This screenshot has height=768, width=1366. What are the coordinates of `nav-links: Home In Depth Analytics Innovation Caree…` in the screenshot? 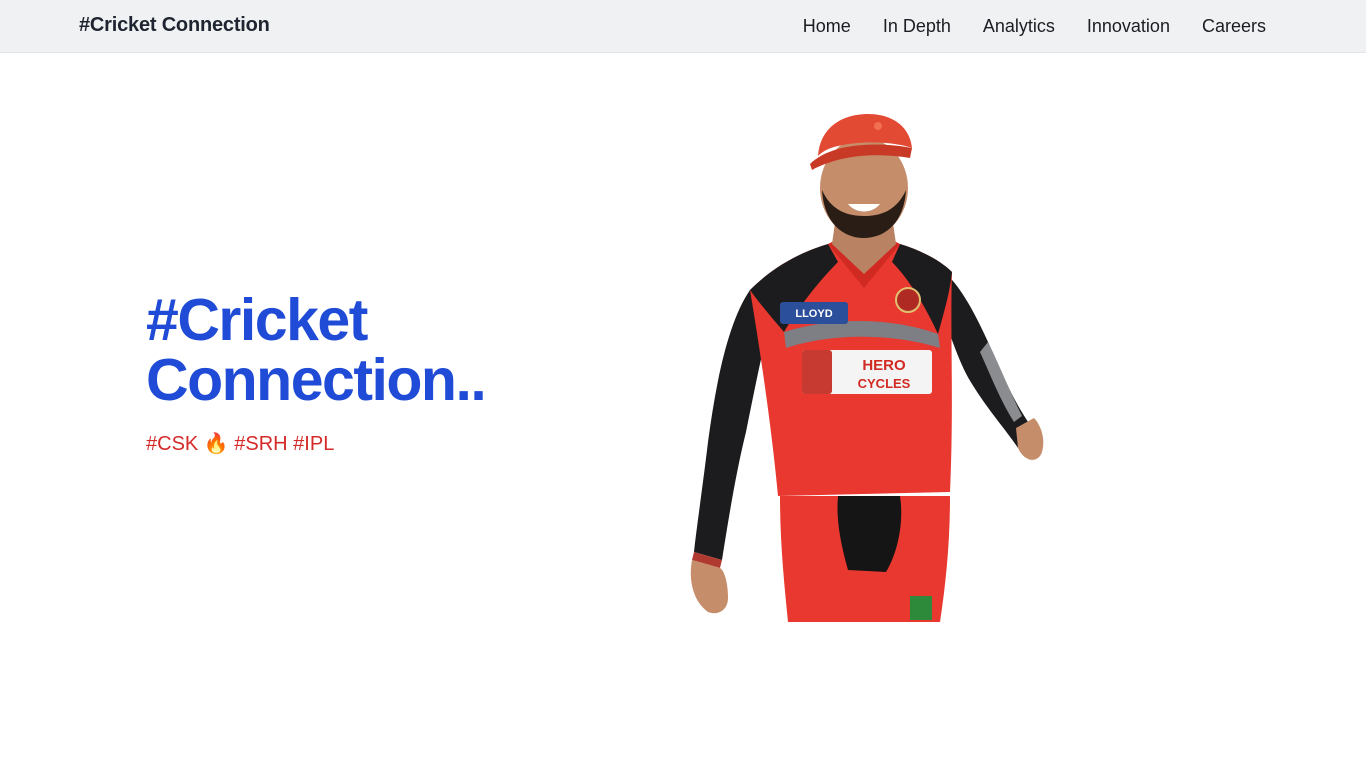 It's located at (1018, 26).